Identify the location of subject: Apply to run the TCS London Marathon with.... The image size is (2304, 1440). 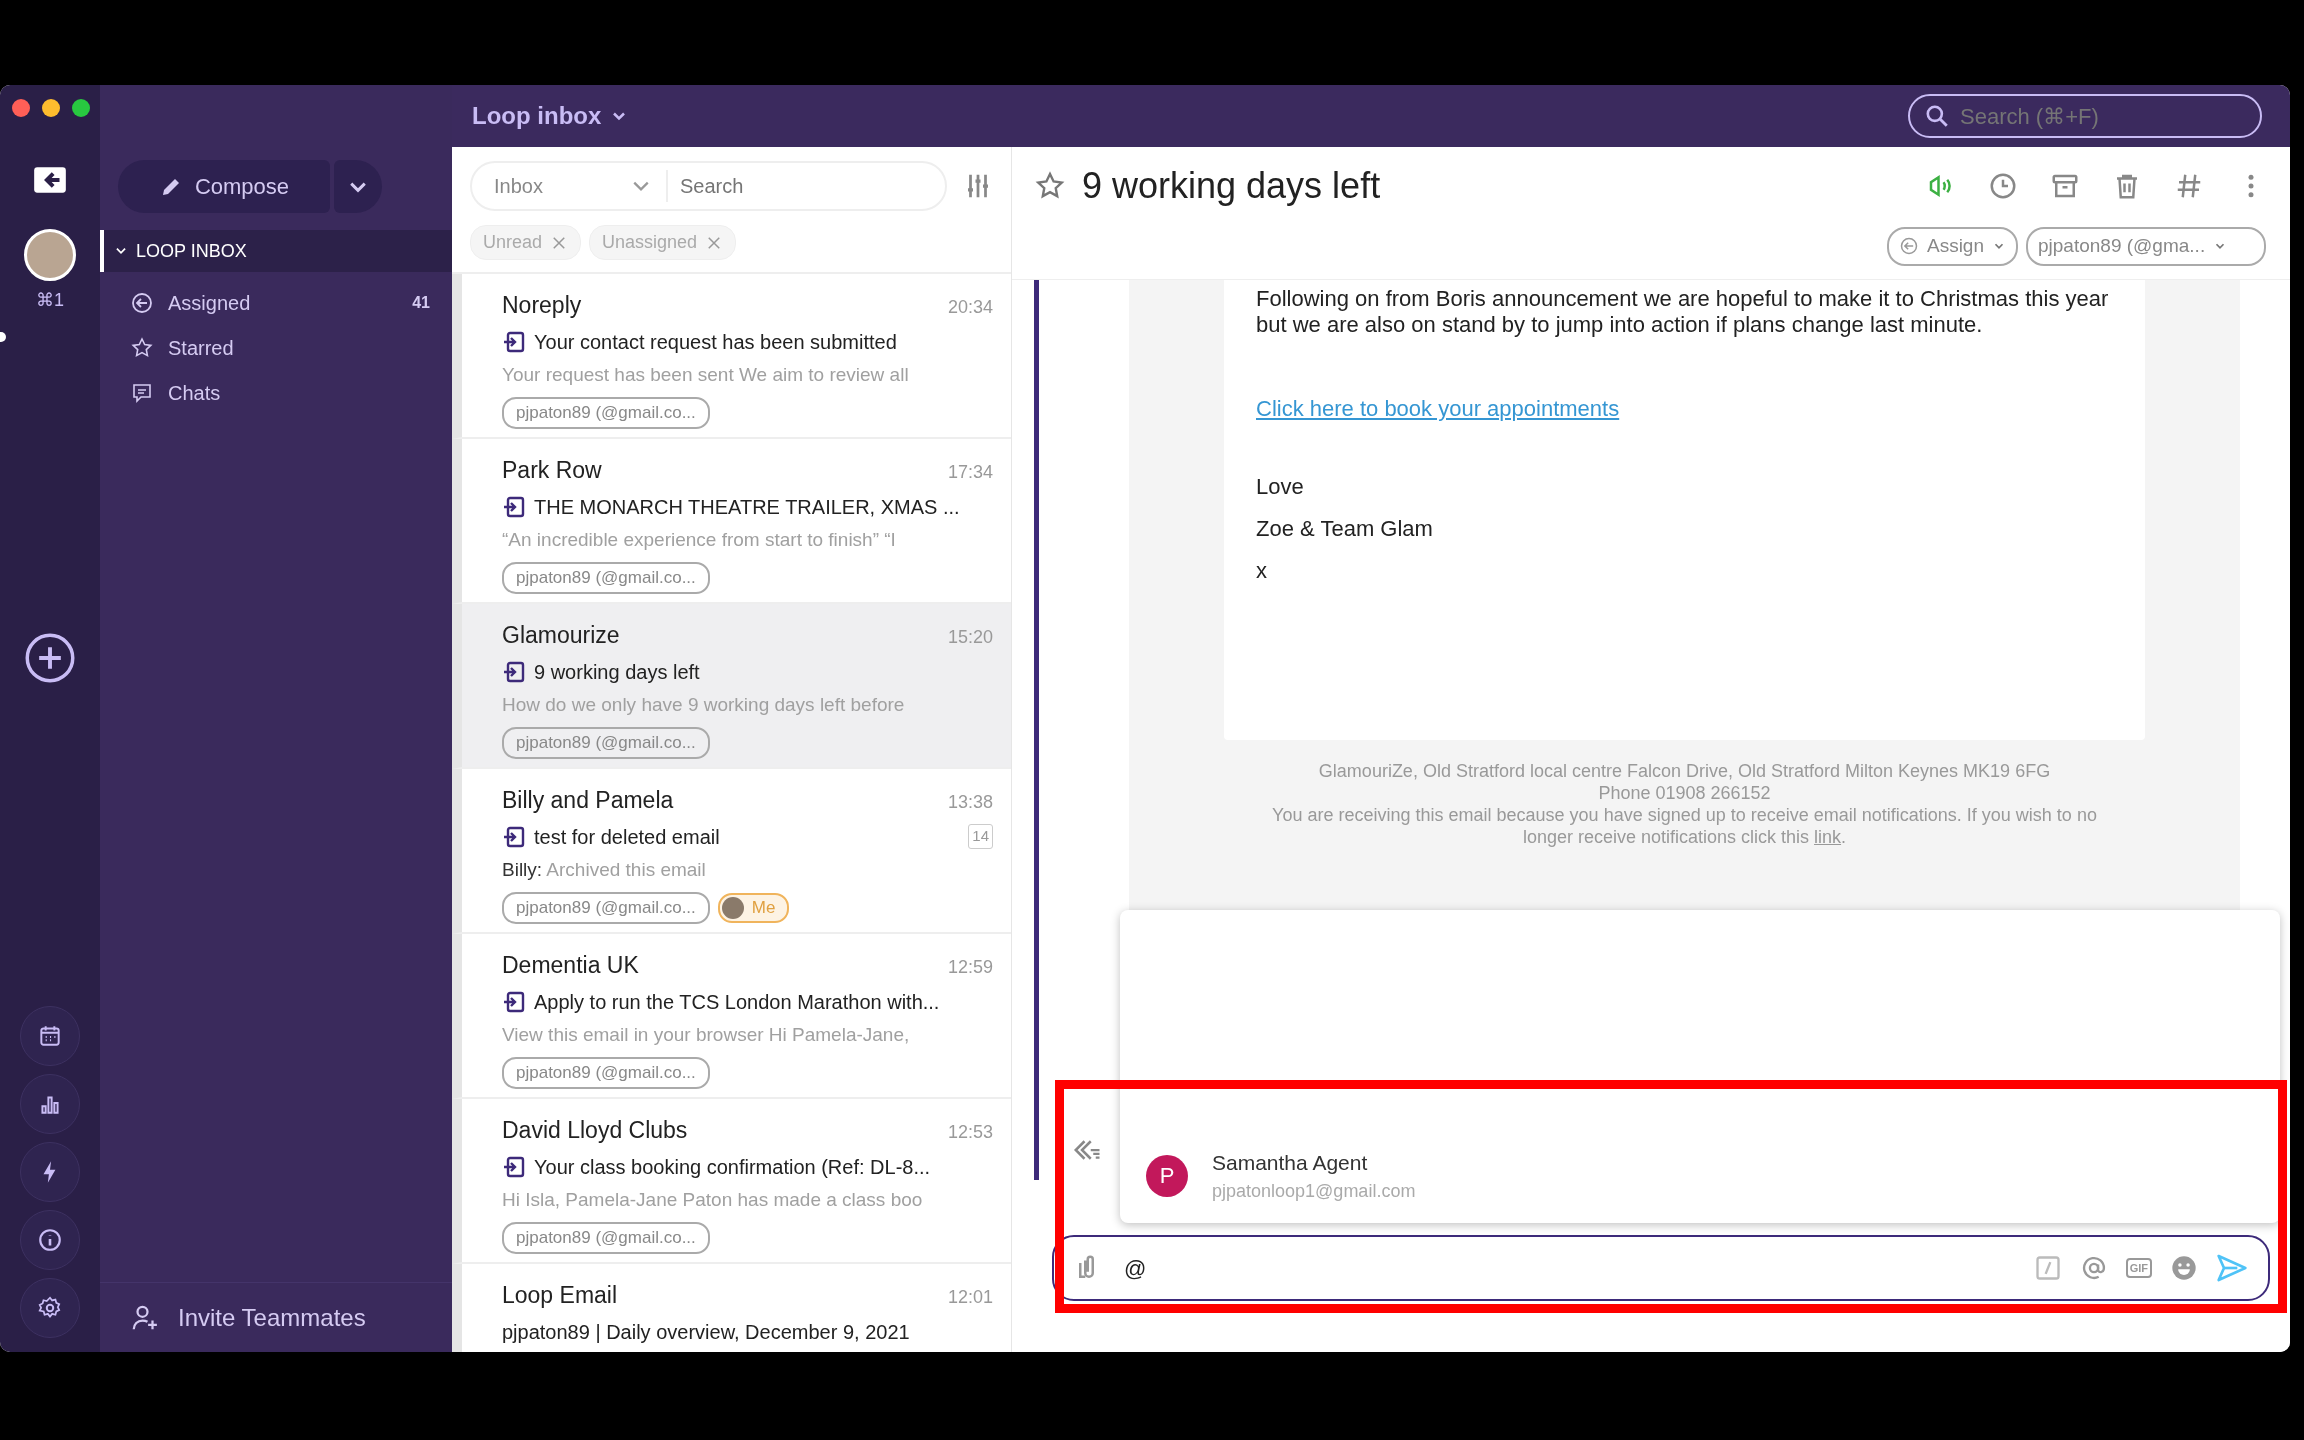
(737, 1002).